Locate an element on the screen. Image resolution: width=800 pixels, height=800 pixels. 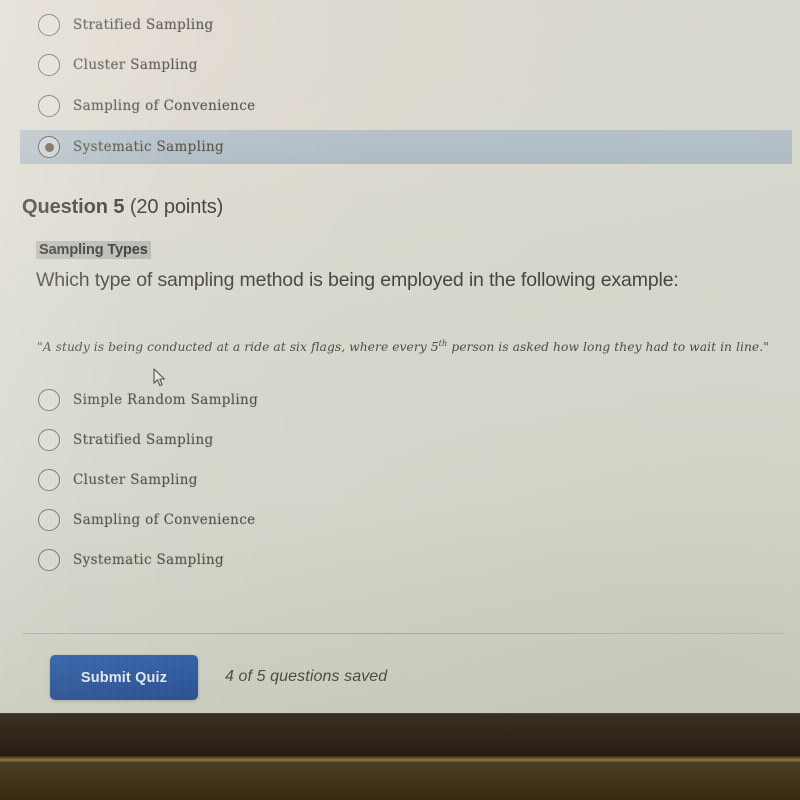
previous-option-cluster-sampling: Cluster Sampling is located at coordinates (405, 65).